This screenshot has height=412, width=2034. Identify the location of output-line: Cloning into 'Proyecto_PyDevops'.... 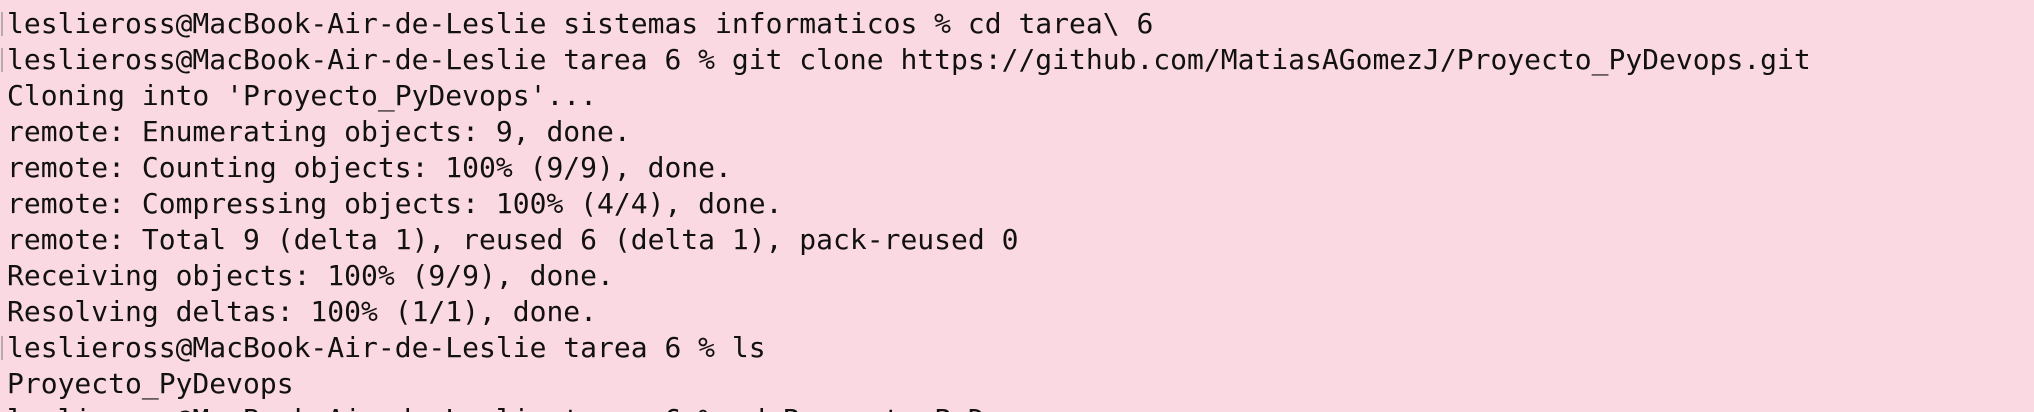
(302, 95).